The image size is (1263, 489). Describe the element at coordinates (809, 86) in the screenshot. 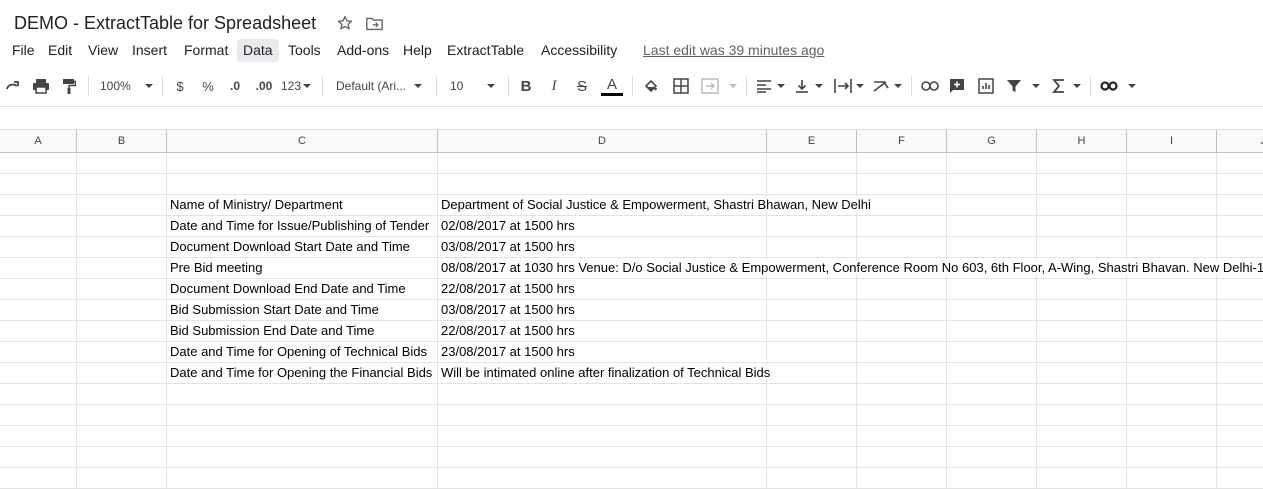

I see `vertical-align-button` at that location.